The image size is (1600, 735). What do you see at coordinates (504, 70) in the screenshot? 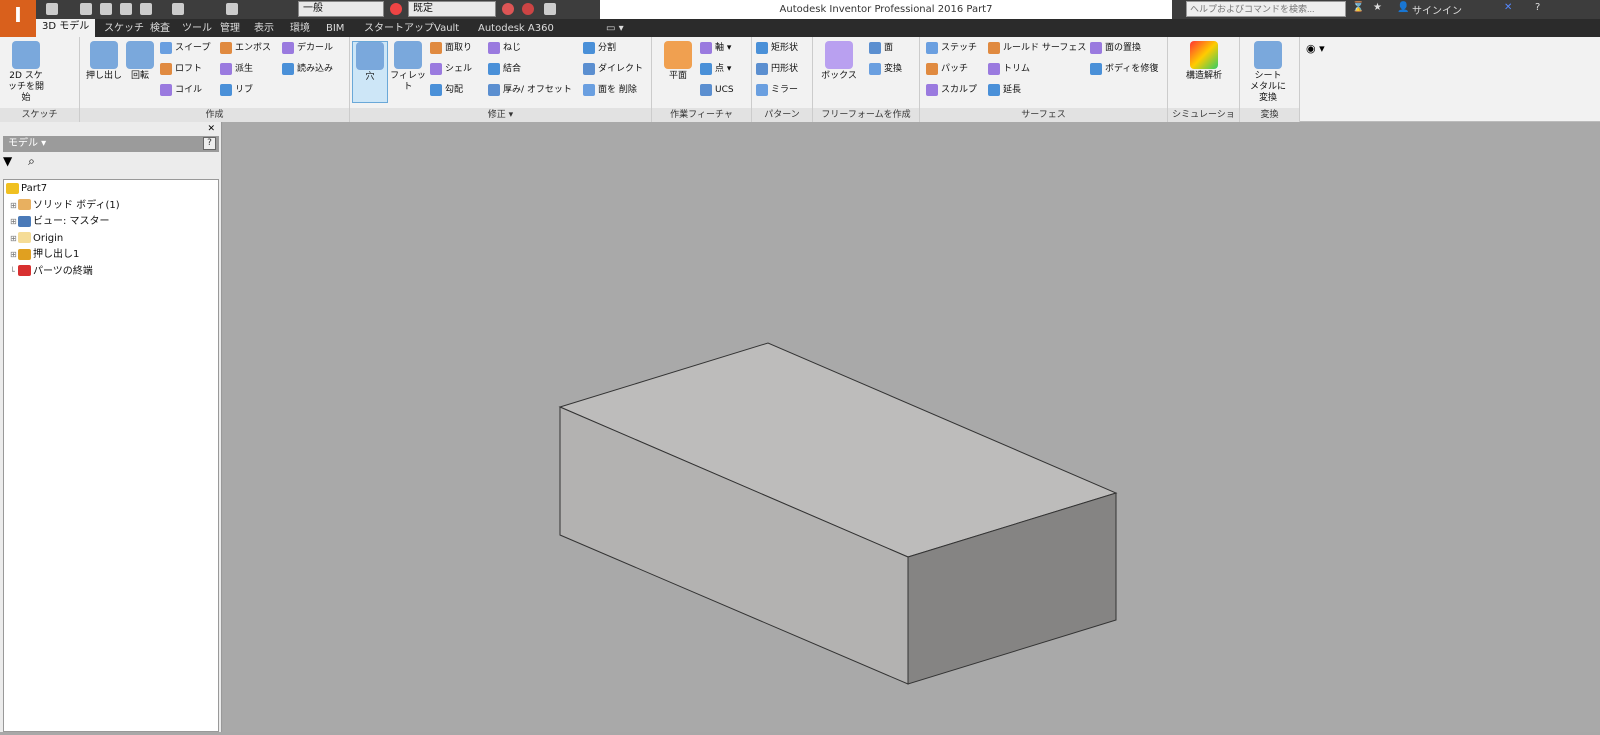
I see `ribbon-button-2-1-1: 結合` at bounding box center [504, 70].